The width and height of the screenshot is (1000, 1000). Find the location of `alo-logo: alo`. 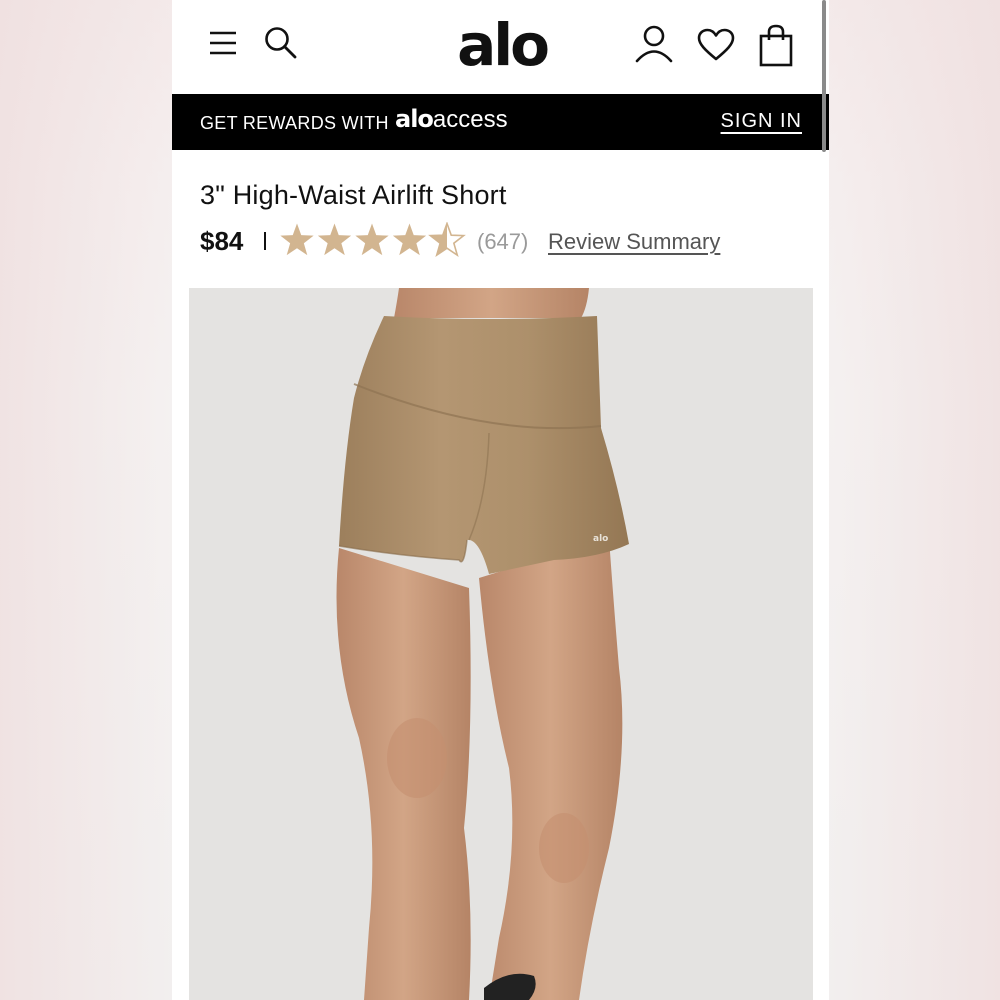

alo-logo: alo is located at coordinates (502, 45).